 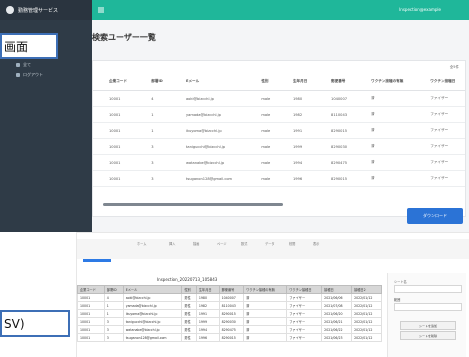 What do you see at coordinates (152, 329) in the screenshot?
I see `grid-cell: watanabe@bizcchl.jp` at bounding box center [152, 329].